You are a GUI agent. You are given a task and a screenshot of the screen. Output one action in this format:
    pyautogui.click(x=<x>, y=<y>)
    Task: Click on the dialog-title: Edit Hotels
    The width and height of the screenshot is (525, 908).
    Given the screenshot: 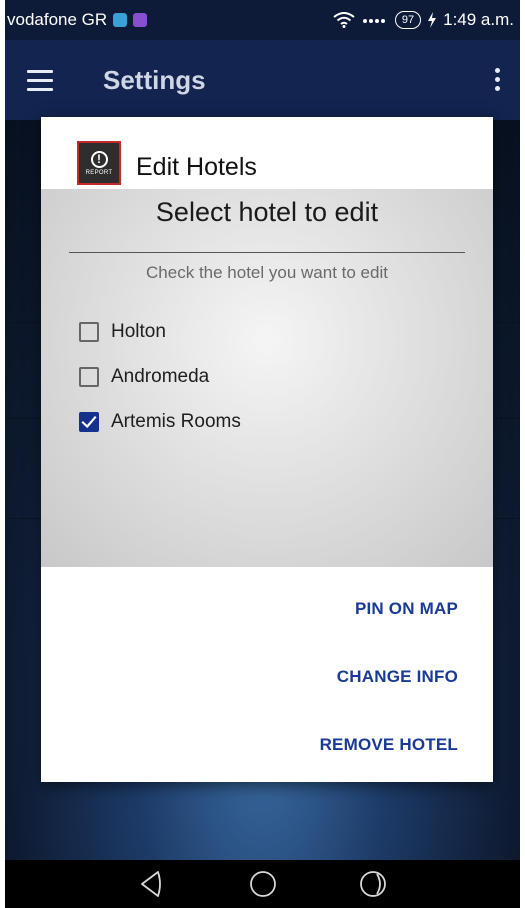 What is the action you would take?
    pyautogui.click(x=196, y=167)
    